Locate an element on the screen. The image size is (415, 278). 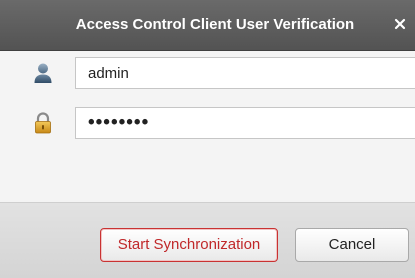
password-row is located at coordinates (207, 124).